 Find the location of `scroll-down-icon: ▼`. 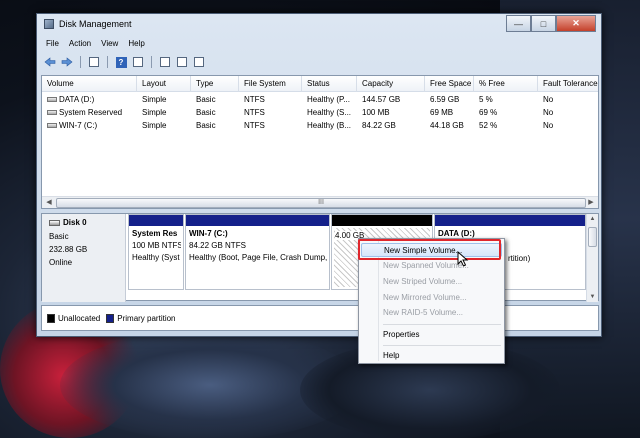

scroll-down-icon: ▼ is located at coordinates (592, 297).